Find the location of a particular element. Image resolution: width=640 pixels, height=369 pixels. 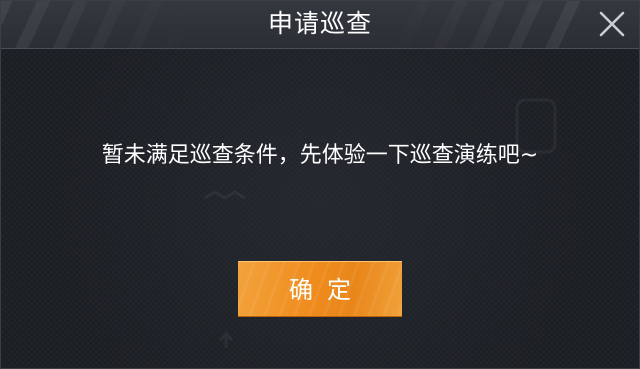

dialog-title: 申请巡查 is located at coordinates (319, 23).